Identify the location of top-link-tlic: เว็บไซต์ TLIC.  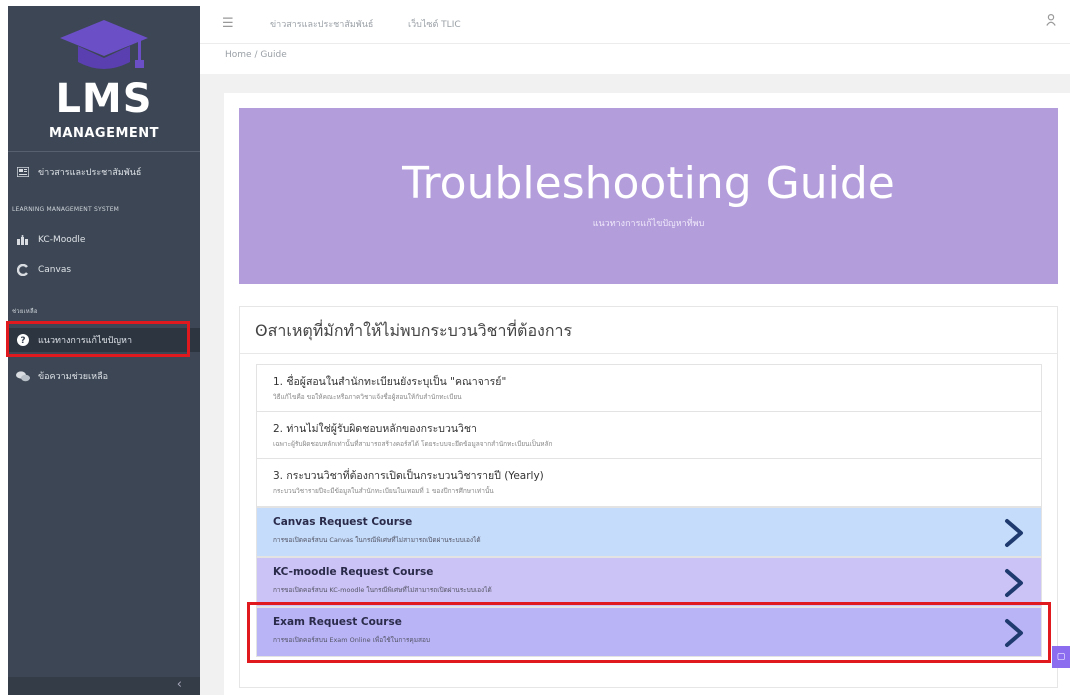
(434, 24).